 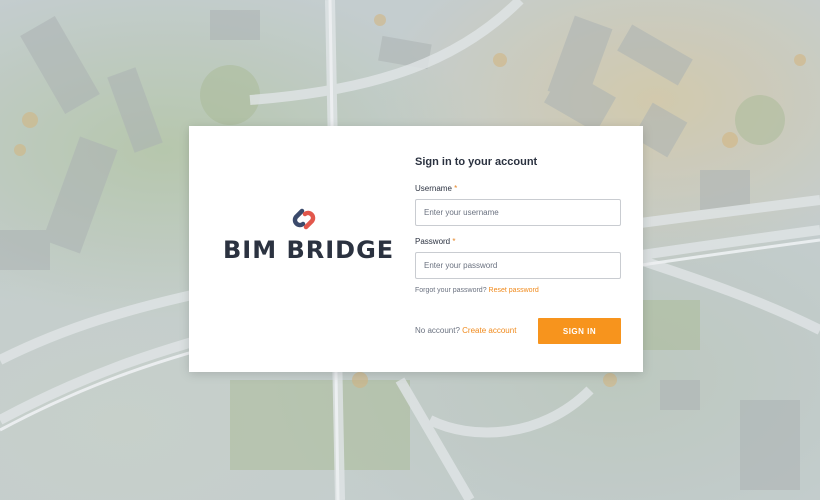 I want to click on forgot-password-row: Forgot your password? Reset password, so click(x=518, y=292).